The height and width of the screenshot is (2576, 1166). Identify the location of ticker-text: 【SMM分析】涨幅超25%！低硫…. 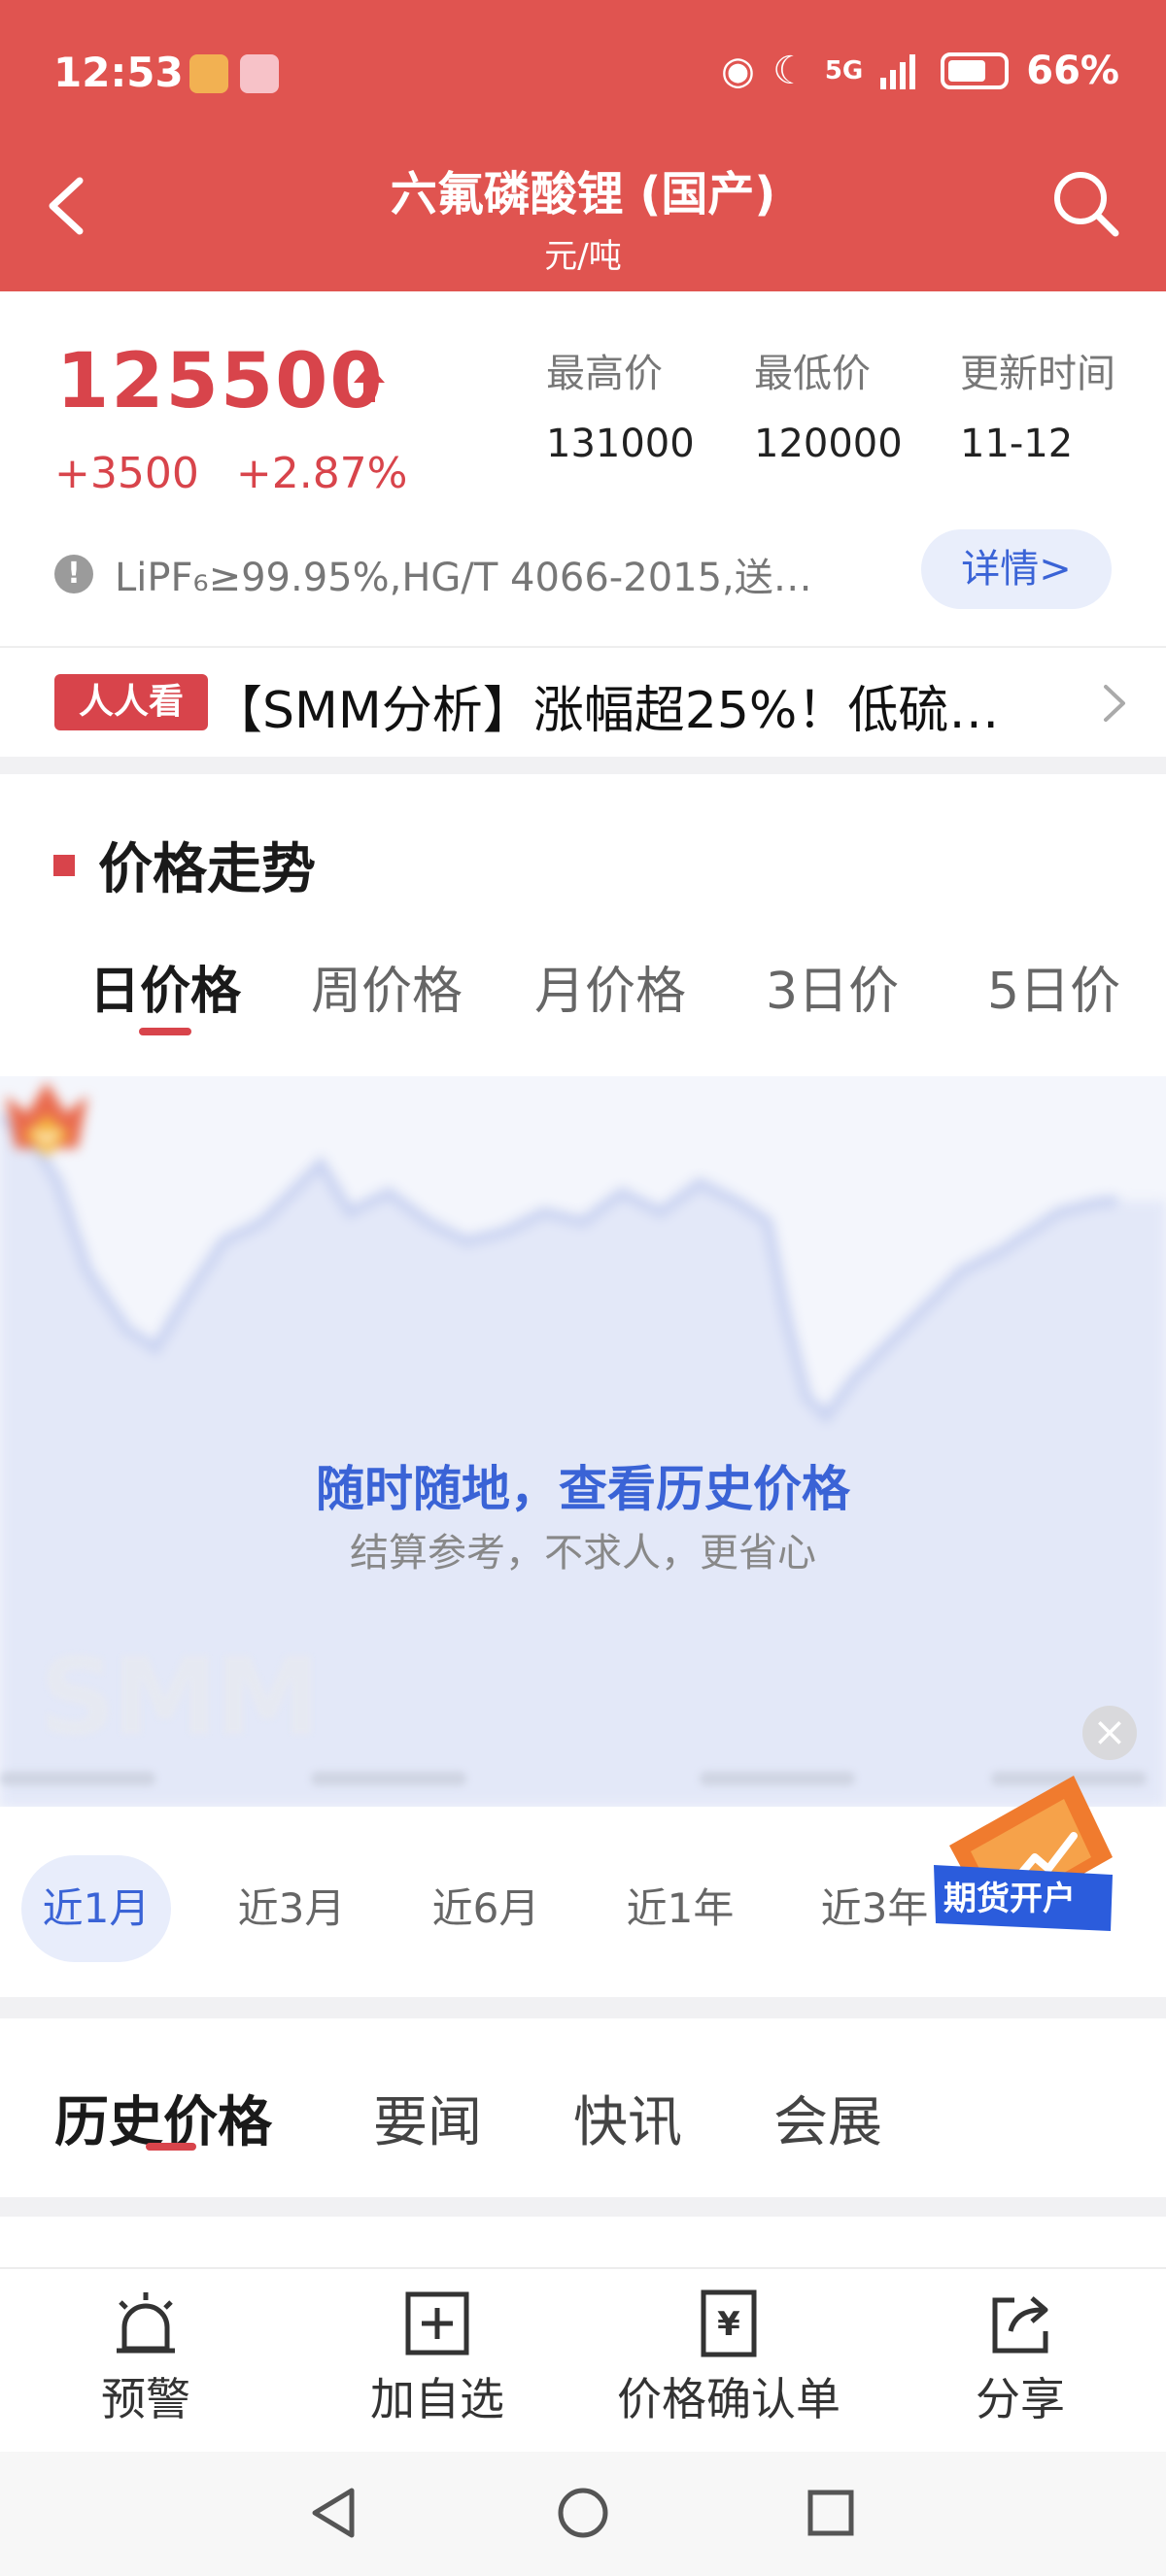
(606, 711).